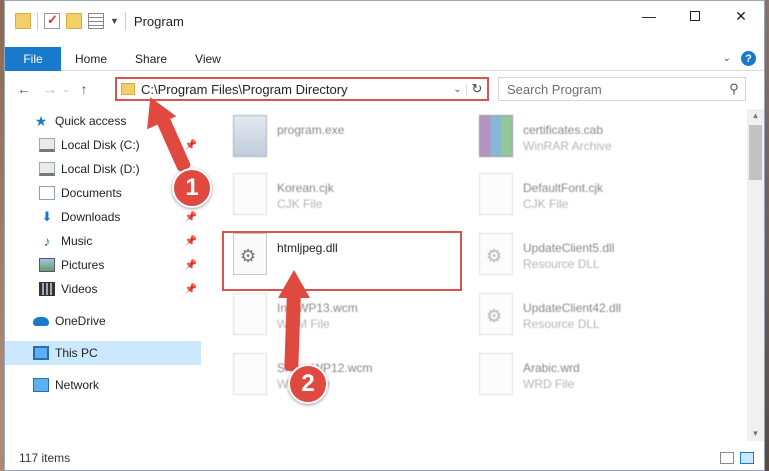  What do you see at coordinates (151, 59) in the screenshot?
I see `tab-share: Share` at bounding box center [151, 59].